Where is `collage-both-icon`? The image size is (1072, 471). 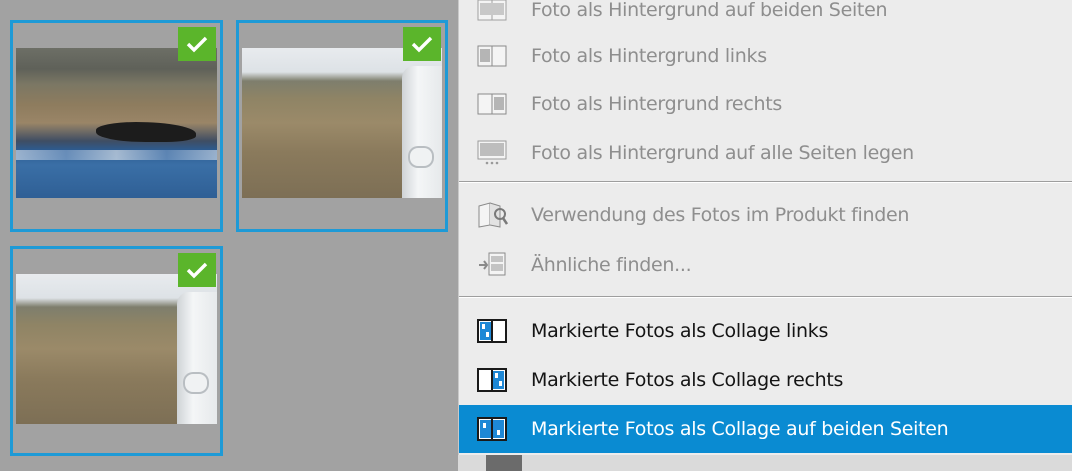
collage-both-icon is located at coordinates (492, 429).